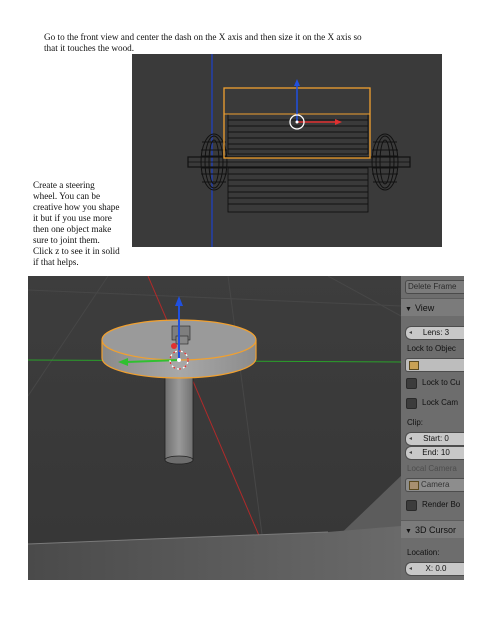 Image resolution: width=479 pixels, height=620 pixels. I want to click on 3d-cursor-panel-header: ▼ 3D Cursor, so click(432, 529).